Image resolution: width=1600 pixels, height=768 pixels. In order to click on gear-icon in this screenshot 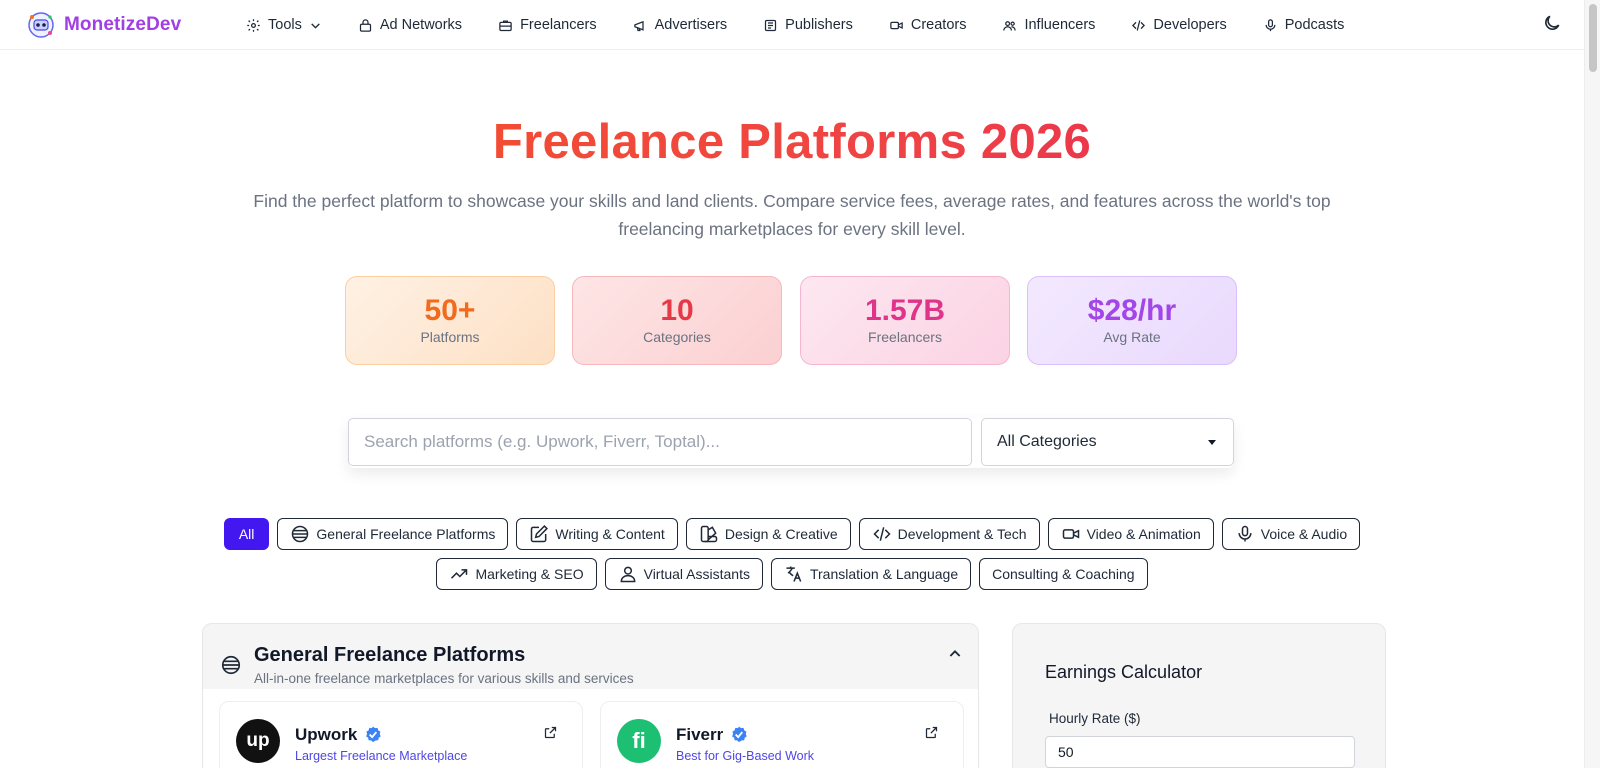, I will do `click(253, 25)`.